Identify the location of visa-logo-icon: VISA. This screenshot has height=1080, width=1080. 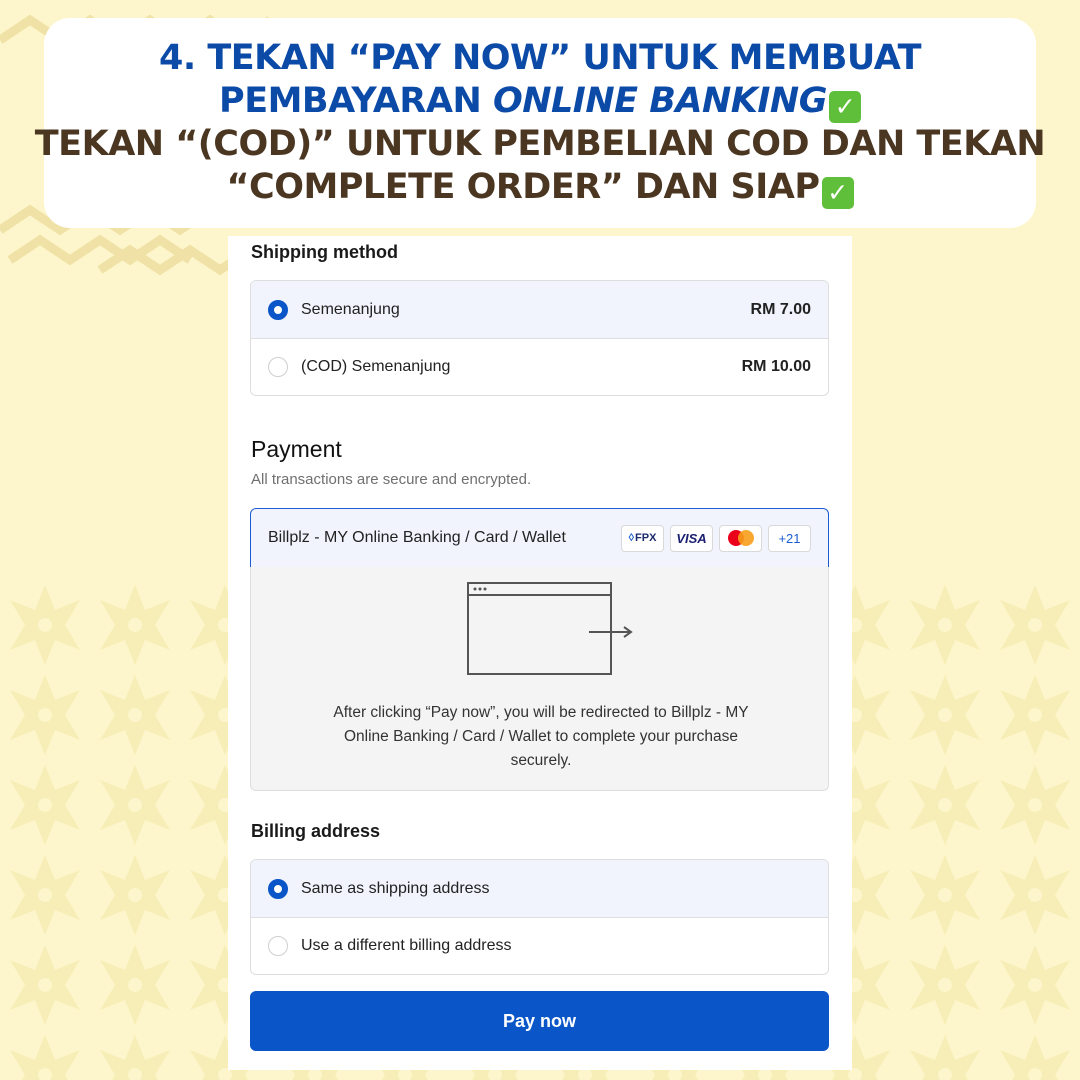
(691, 538).